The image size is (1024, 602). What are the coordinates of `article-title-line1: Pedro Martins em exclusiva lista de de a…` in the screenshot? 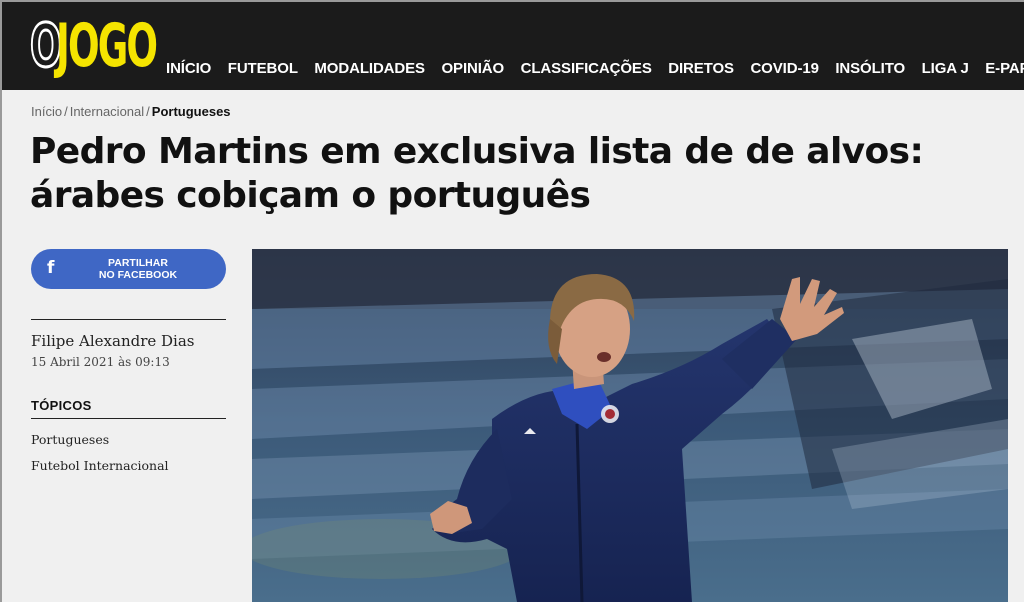 It's located at (477, 151).